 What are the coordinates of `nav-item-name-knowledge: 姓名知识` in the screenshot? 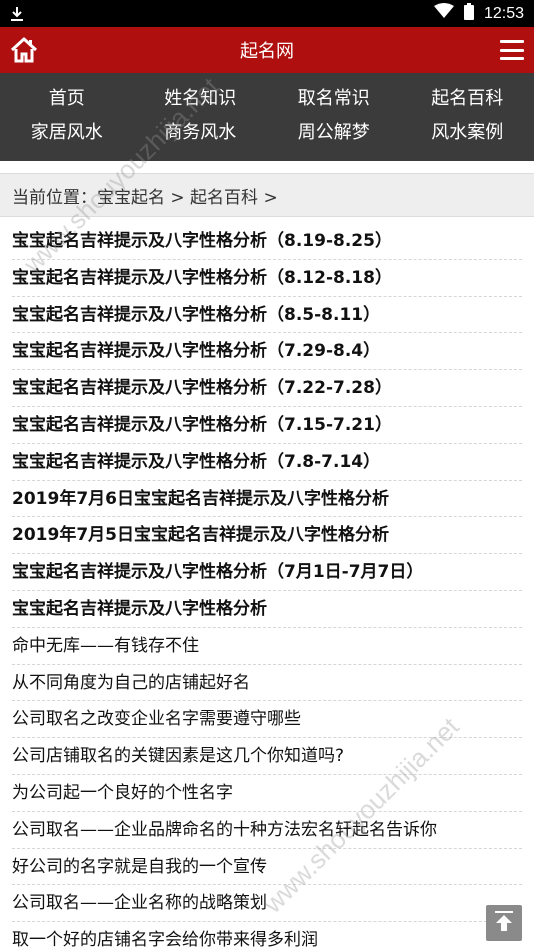 It's located at (201, 99).